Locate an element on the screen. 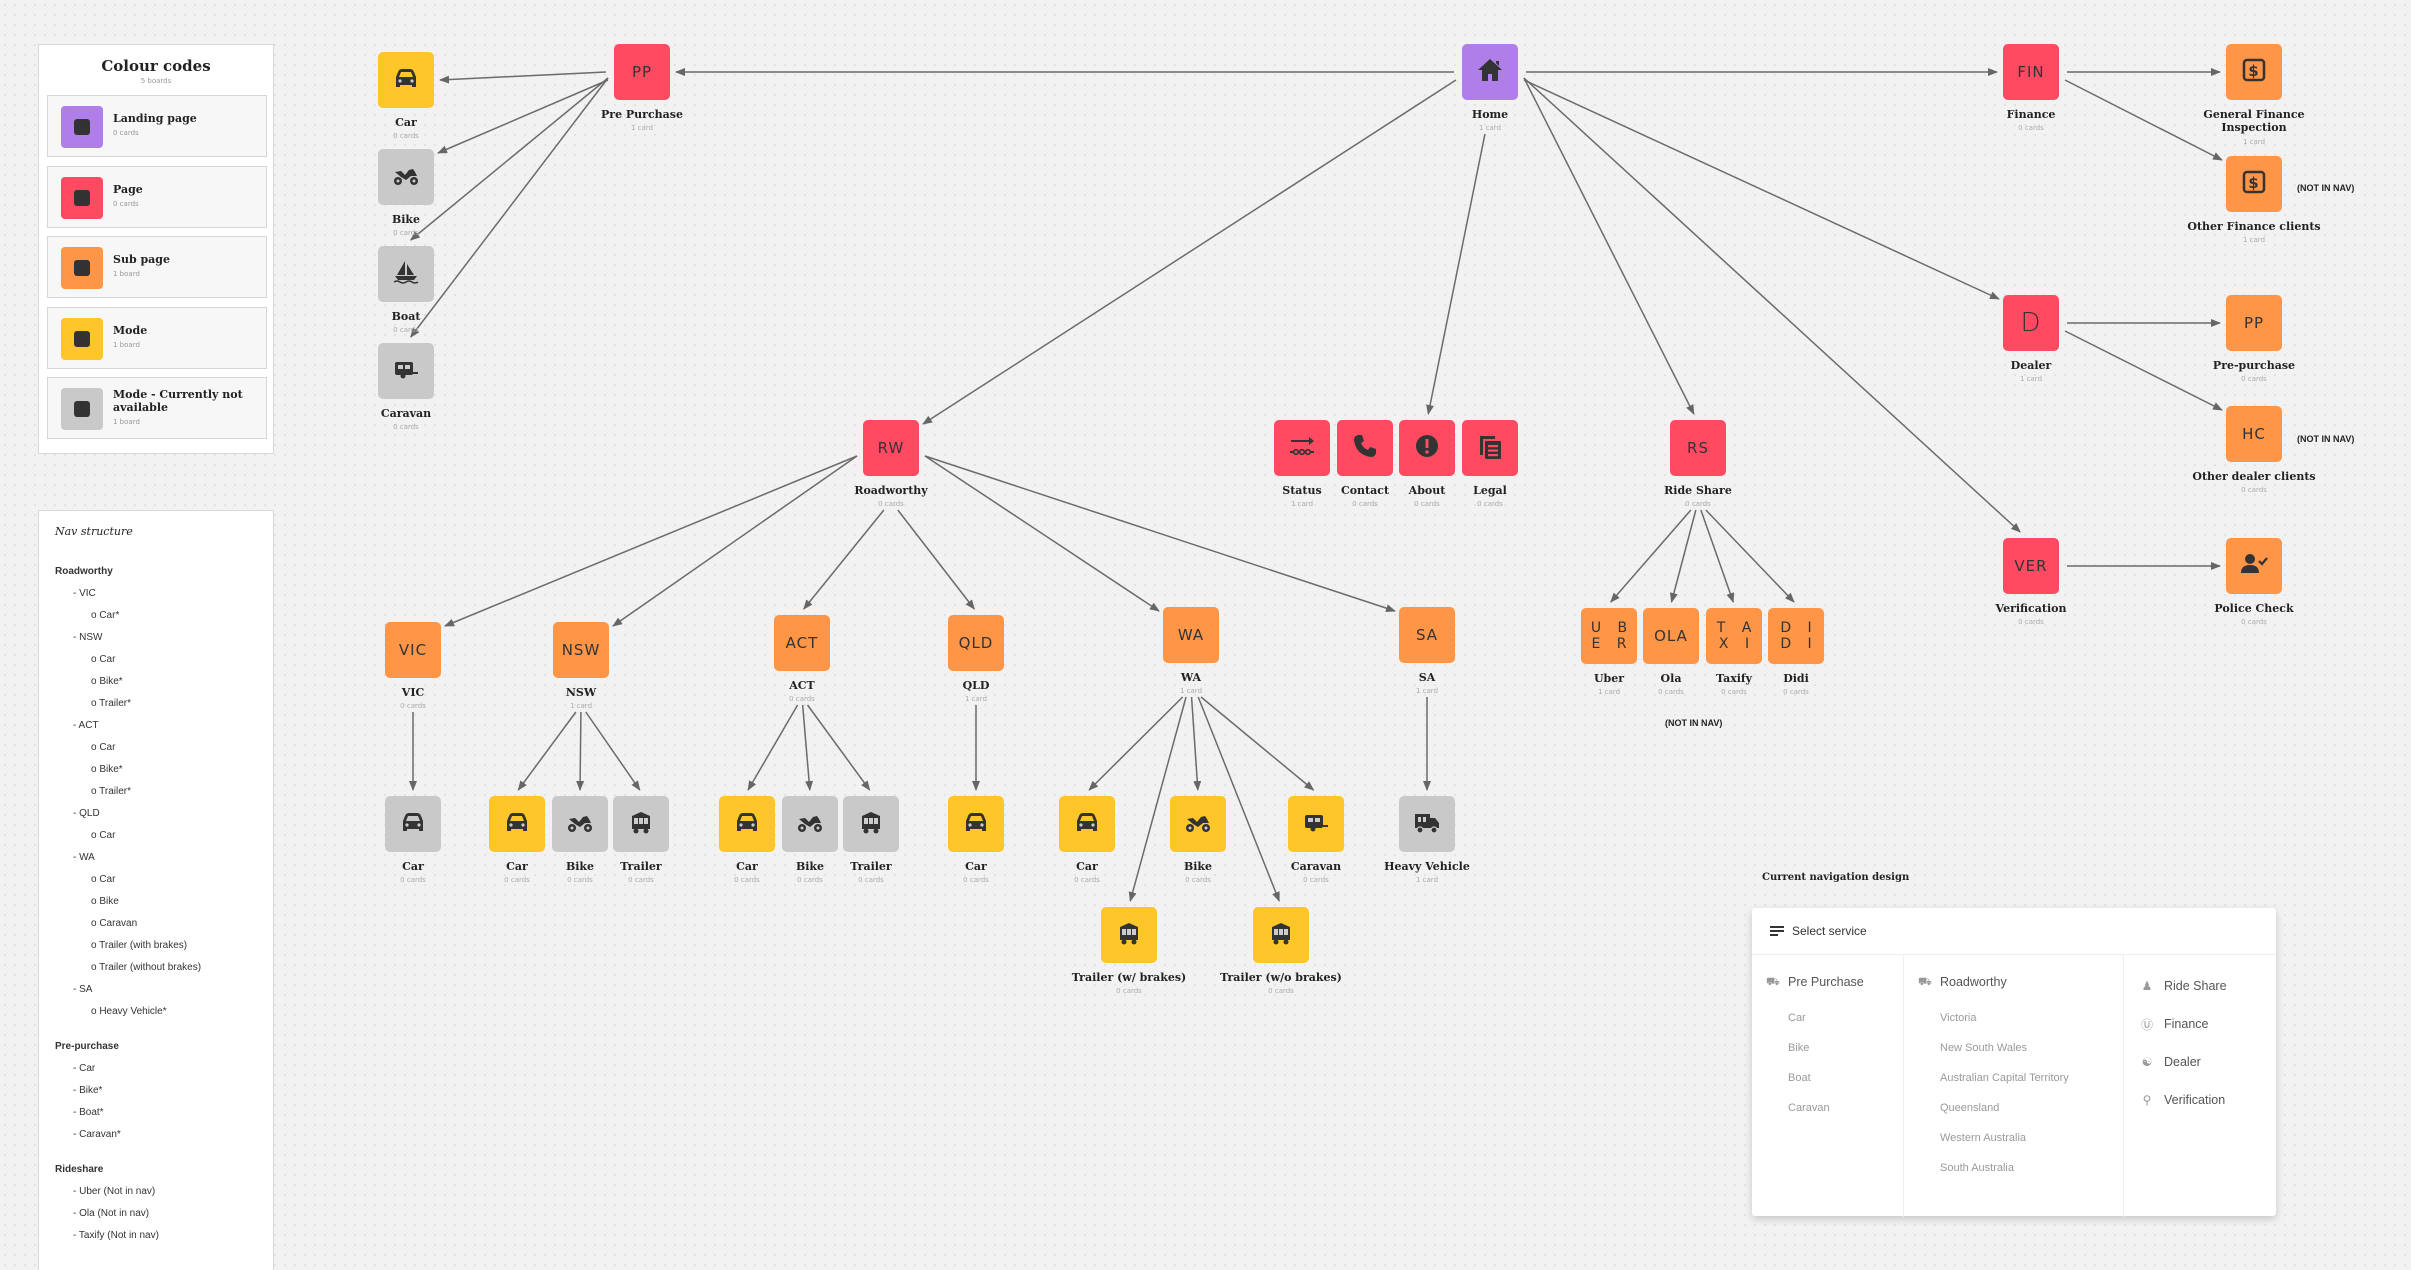 The width and height of the screenshot is (2411, 1270). node-pp-bike: Bike 0 cards is located at coordinates (406, 193).